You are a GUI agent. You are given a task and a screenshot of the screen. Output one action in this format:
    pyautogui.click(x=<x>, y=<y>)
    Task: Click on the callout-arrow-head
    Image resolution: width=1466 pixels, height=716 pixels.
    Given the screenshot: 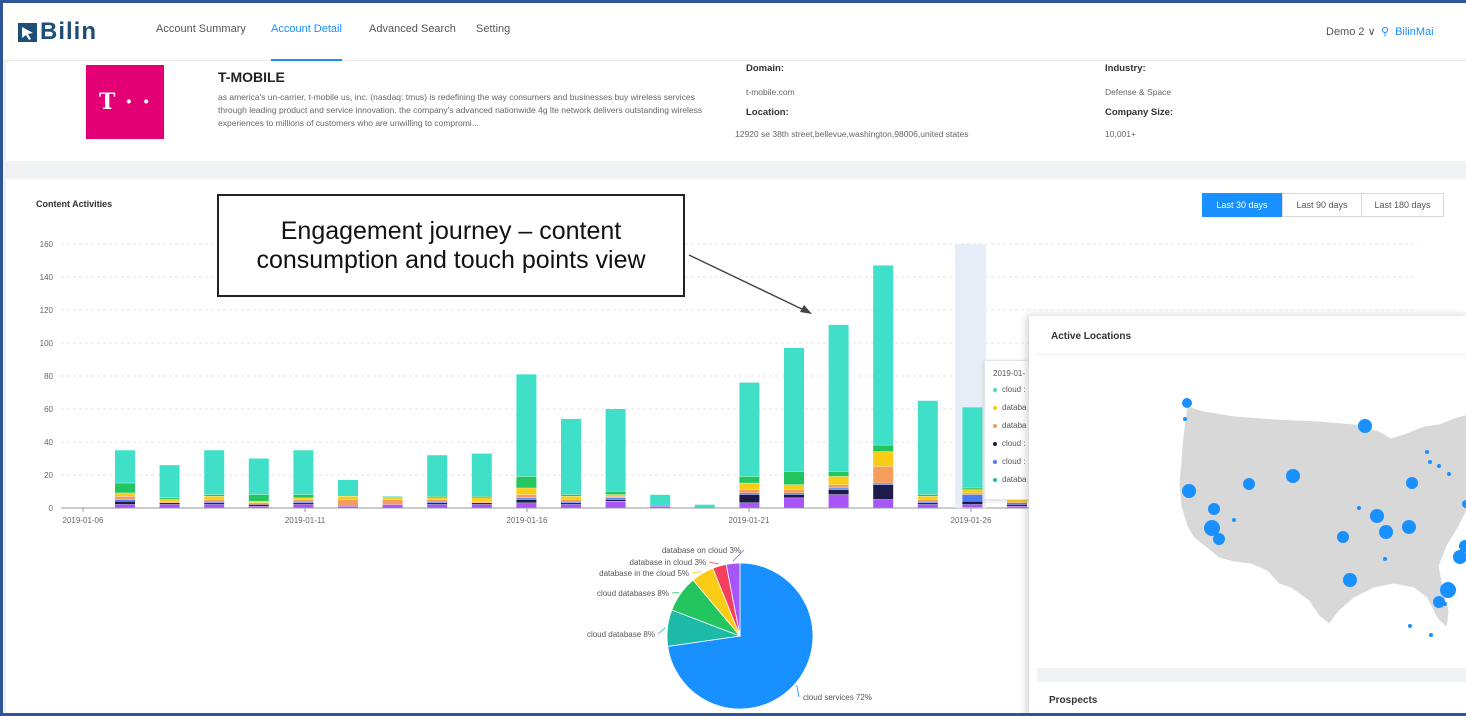 What is the action you would take?
    pyautogui.click(x=806, y=309)
    